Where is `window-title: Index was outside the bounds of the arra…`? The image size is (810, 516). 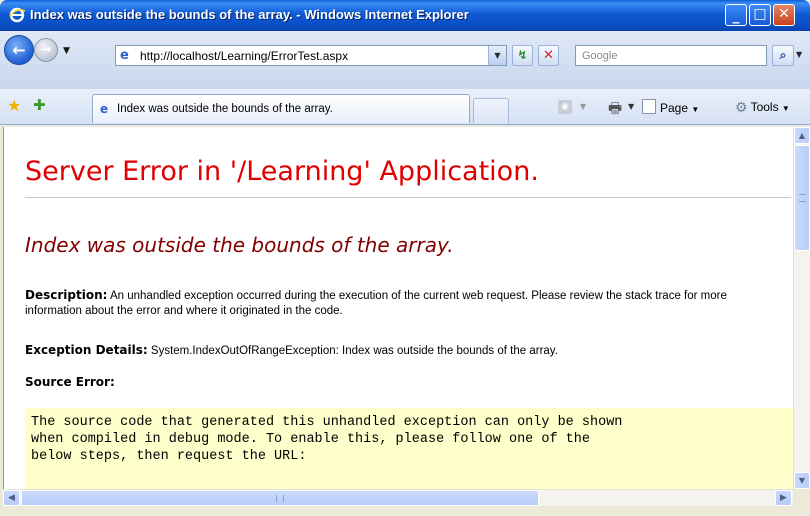 window-title: Index was outside the bounds of the arra… is located at coordinates (249, 14).